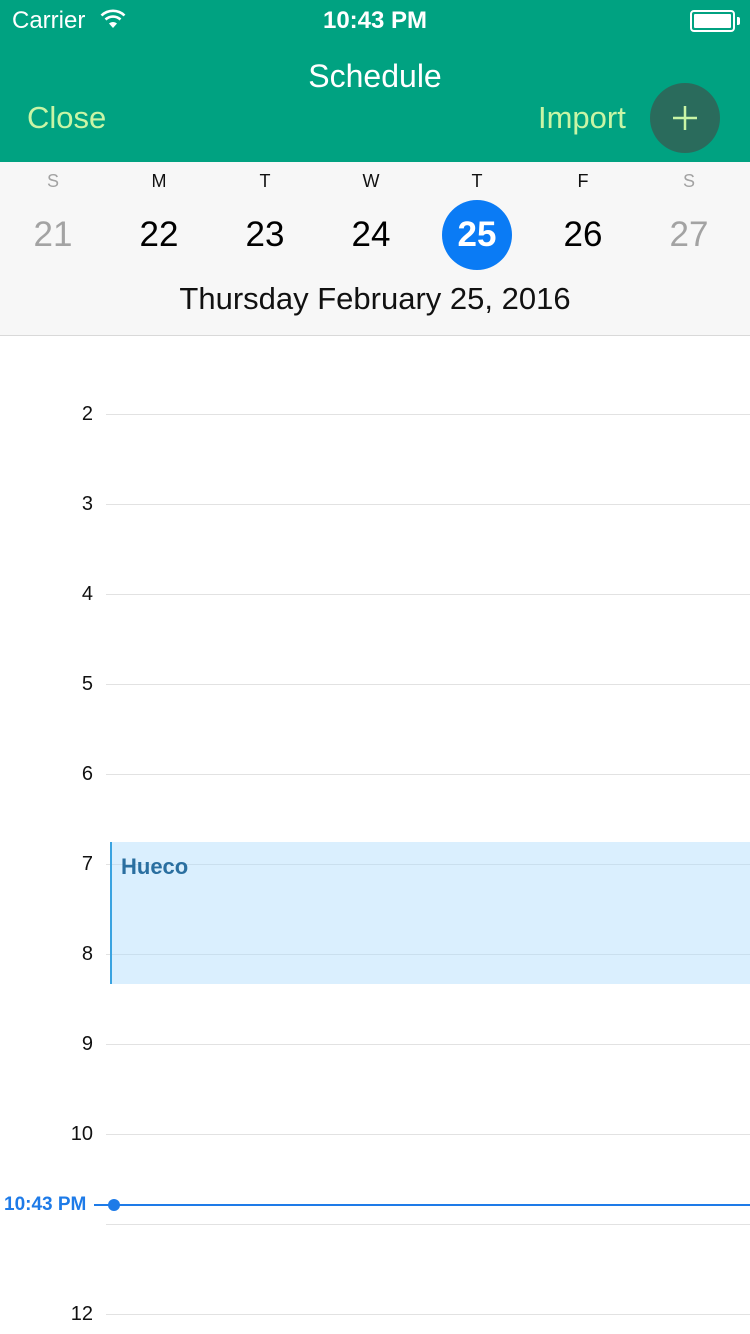  What do you see at coordinates (689, 234) in the screenshot?
I see `day-number: 27` at bounding box center [689, 234].